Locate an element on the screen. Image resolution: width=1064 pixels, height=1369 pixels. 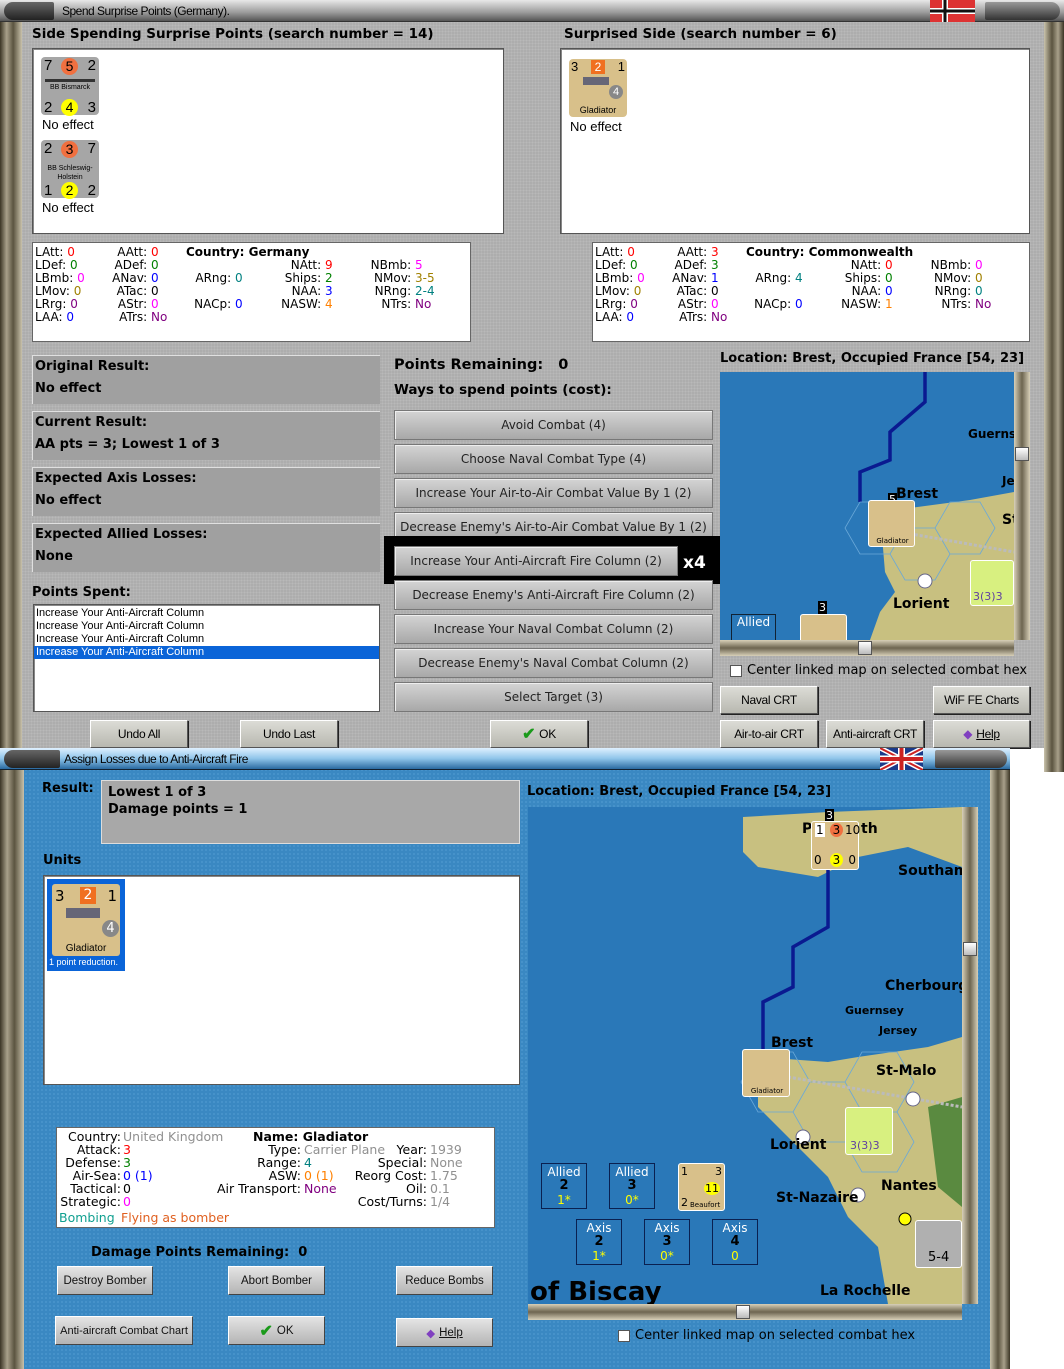
map-counter-army: 5-4 is located at coordinates (938, 1244).